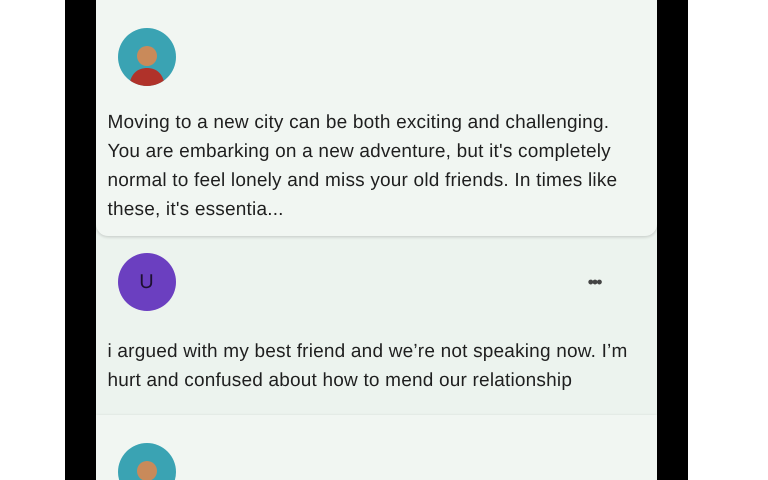 This screenshot has height=480, width=768. I want to click on more-button: •••, so click(594, 282).